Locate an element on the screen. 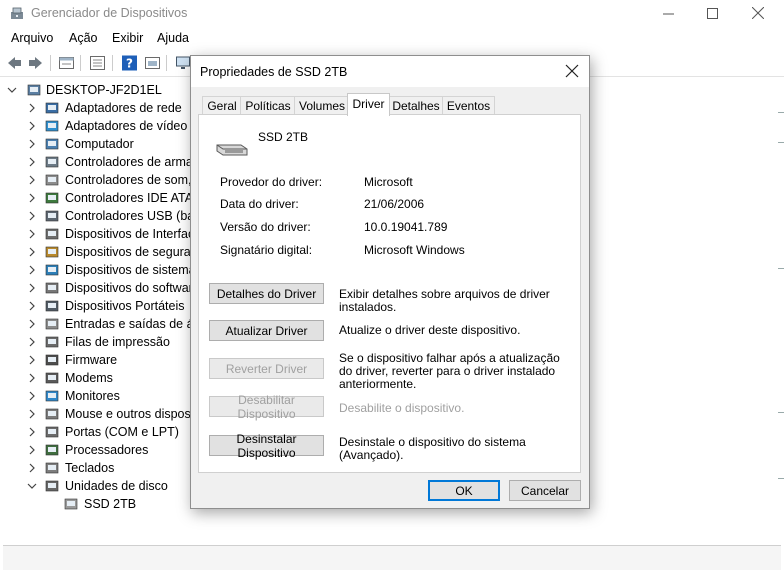 The image size is (784, 572). tree-item: Entradas e saídas de áud is located at coordinates (95, 325).